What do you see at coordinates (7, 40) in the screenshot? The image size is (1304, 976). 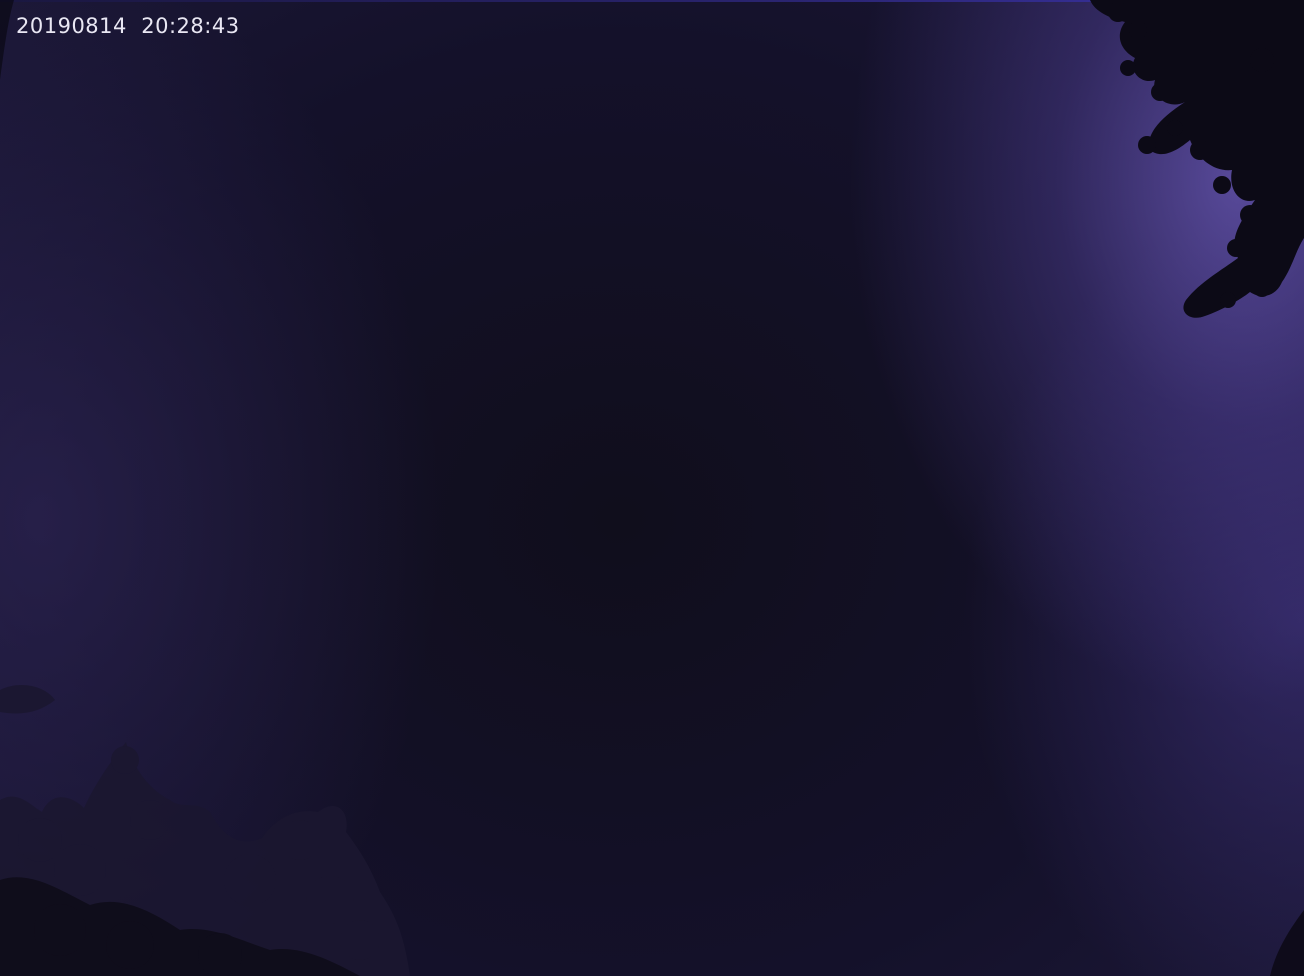 I see `corner-top-left` at bounding box center [7, 40].